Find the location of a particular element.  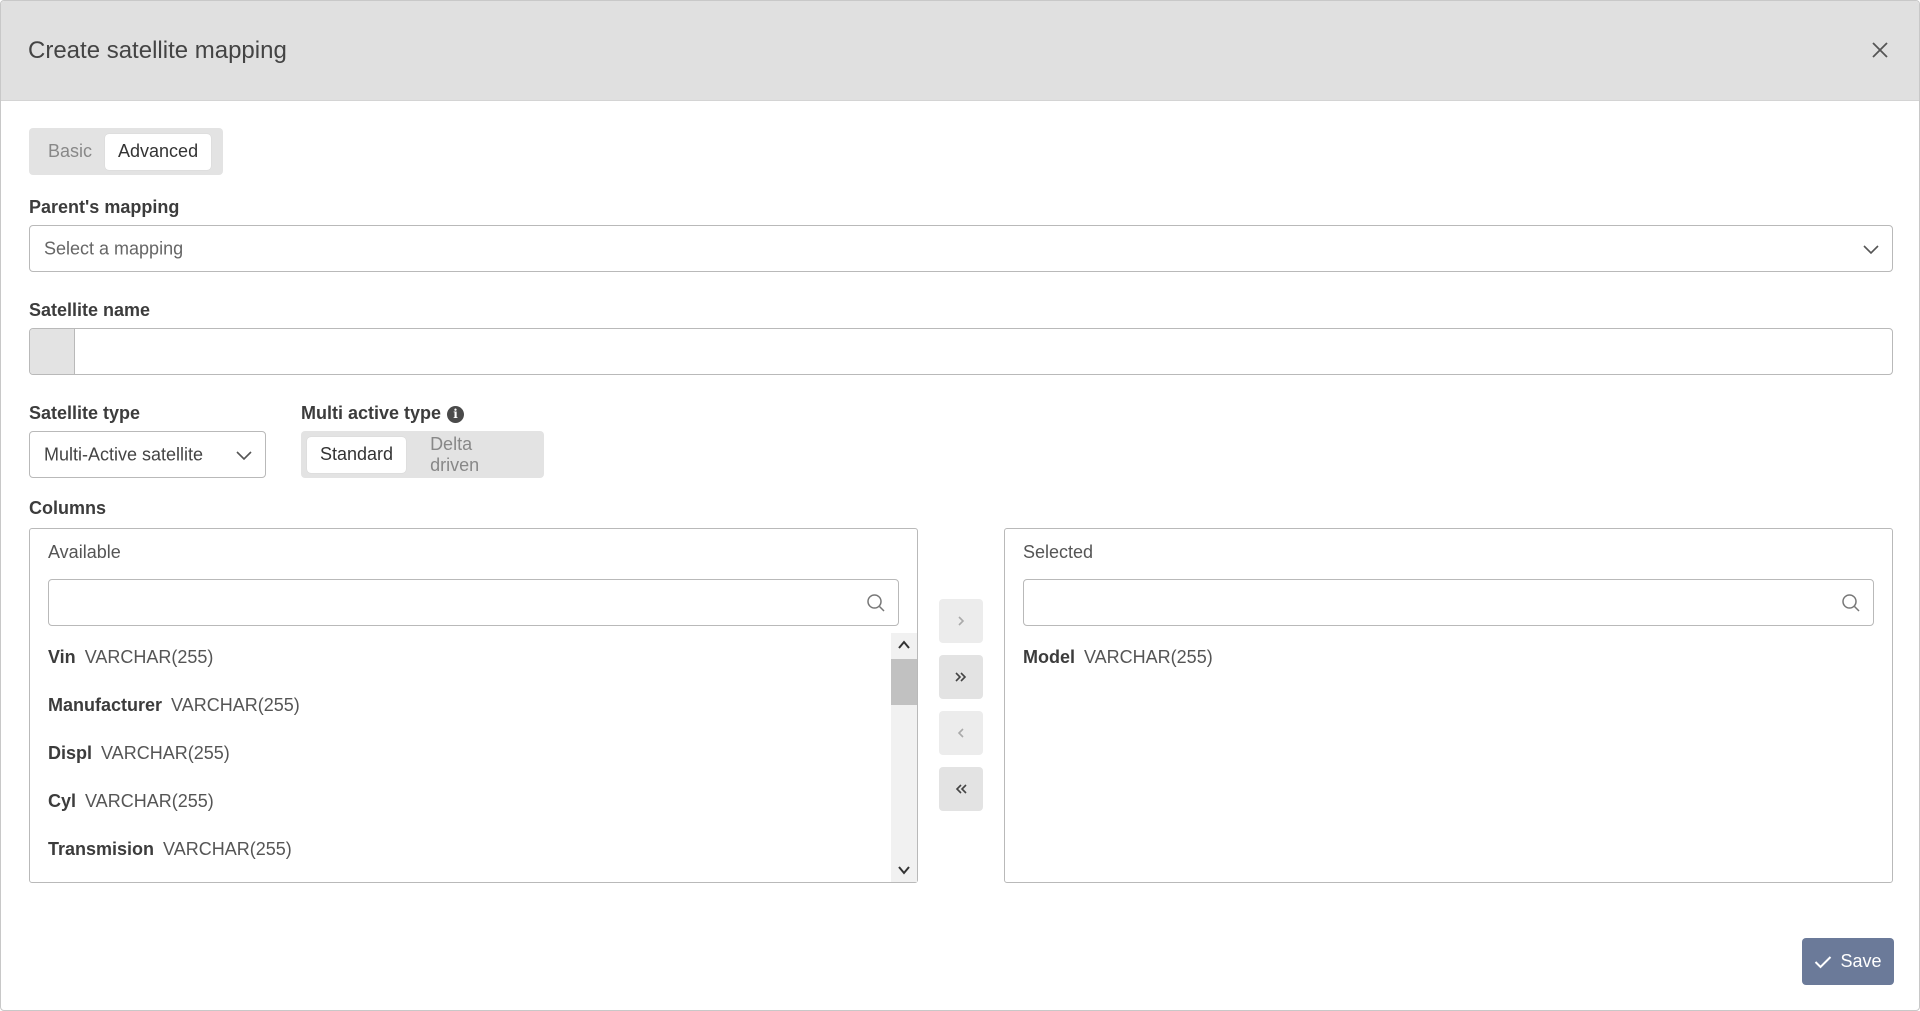

close-button is located at coordinates (1880, 50).